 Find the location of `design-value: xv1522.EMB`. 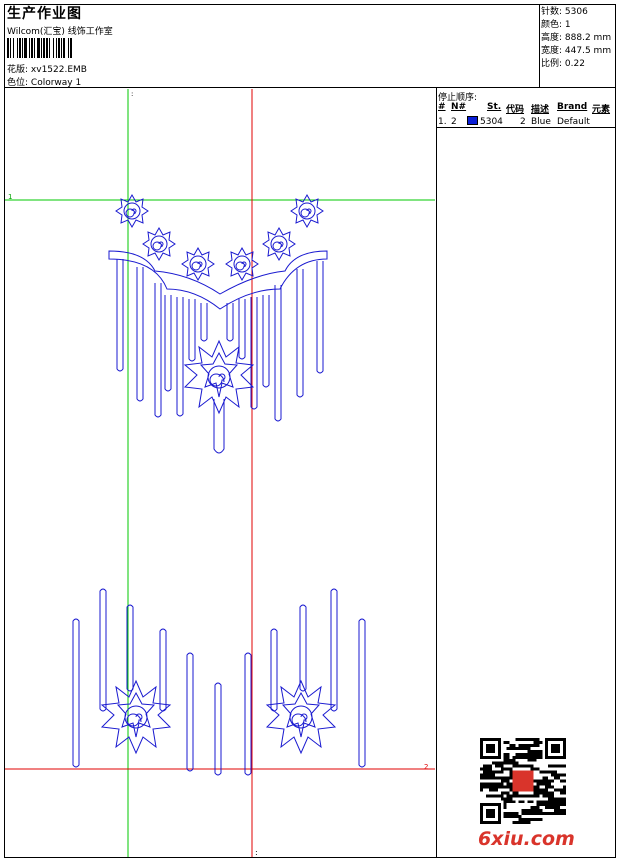

design-value: xv1522.EMB is located at coordinates (58, 70).